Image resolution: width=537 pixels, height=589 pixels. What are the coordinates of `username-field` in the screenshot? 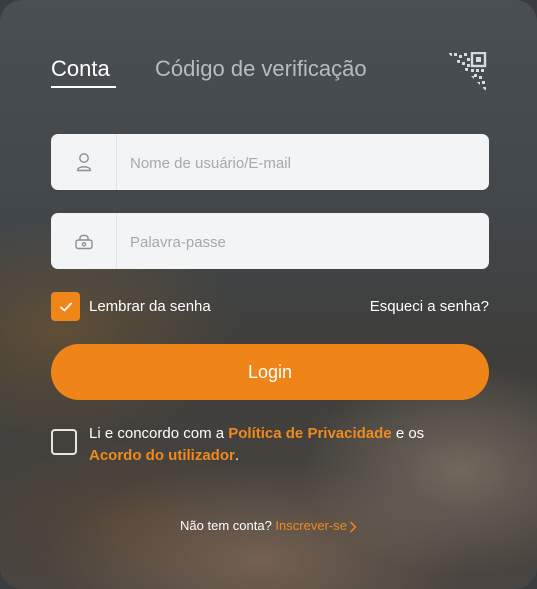 It's located at (270, 163).